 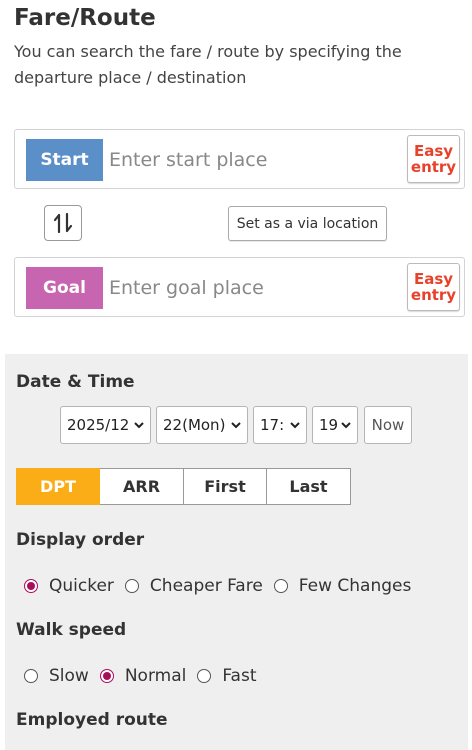 What do you see at coordinates (388, 425) in the screenshot?
I see `now-button: Now` at bounding box center [388, 425].